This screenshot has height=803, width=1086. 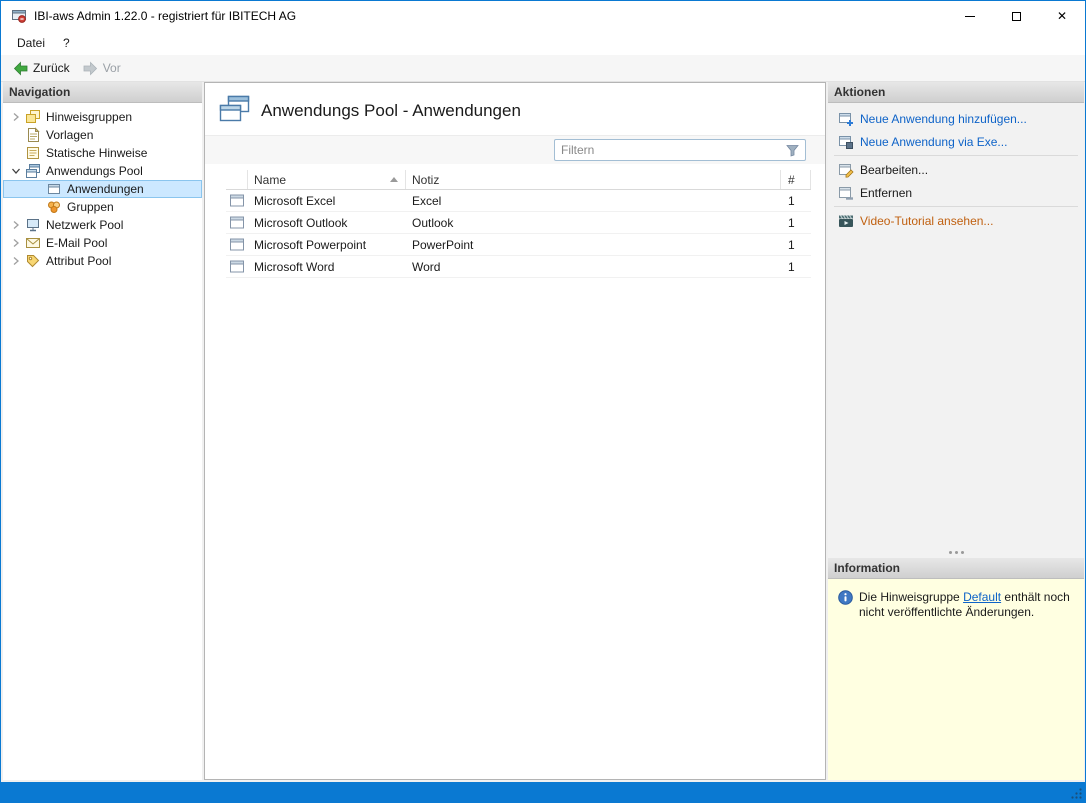 What do you see at coordinates (54, 207) in the screenshot?
I see `groups-icon` at bounding box center [54, 207].